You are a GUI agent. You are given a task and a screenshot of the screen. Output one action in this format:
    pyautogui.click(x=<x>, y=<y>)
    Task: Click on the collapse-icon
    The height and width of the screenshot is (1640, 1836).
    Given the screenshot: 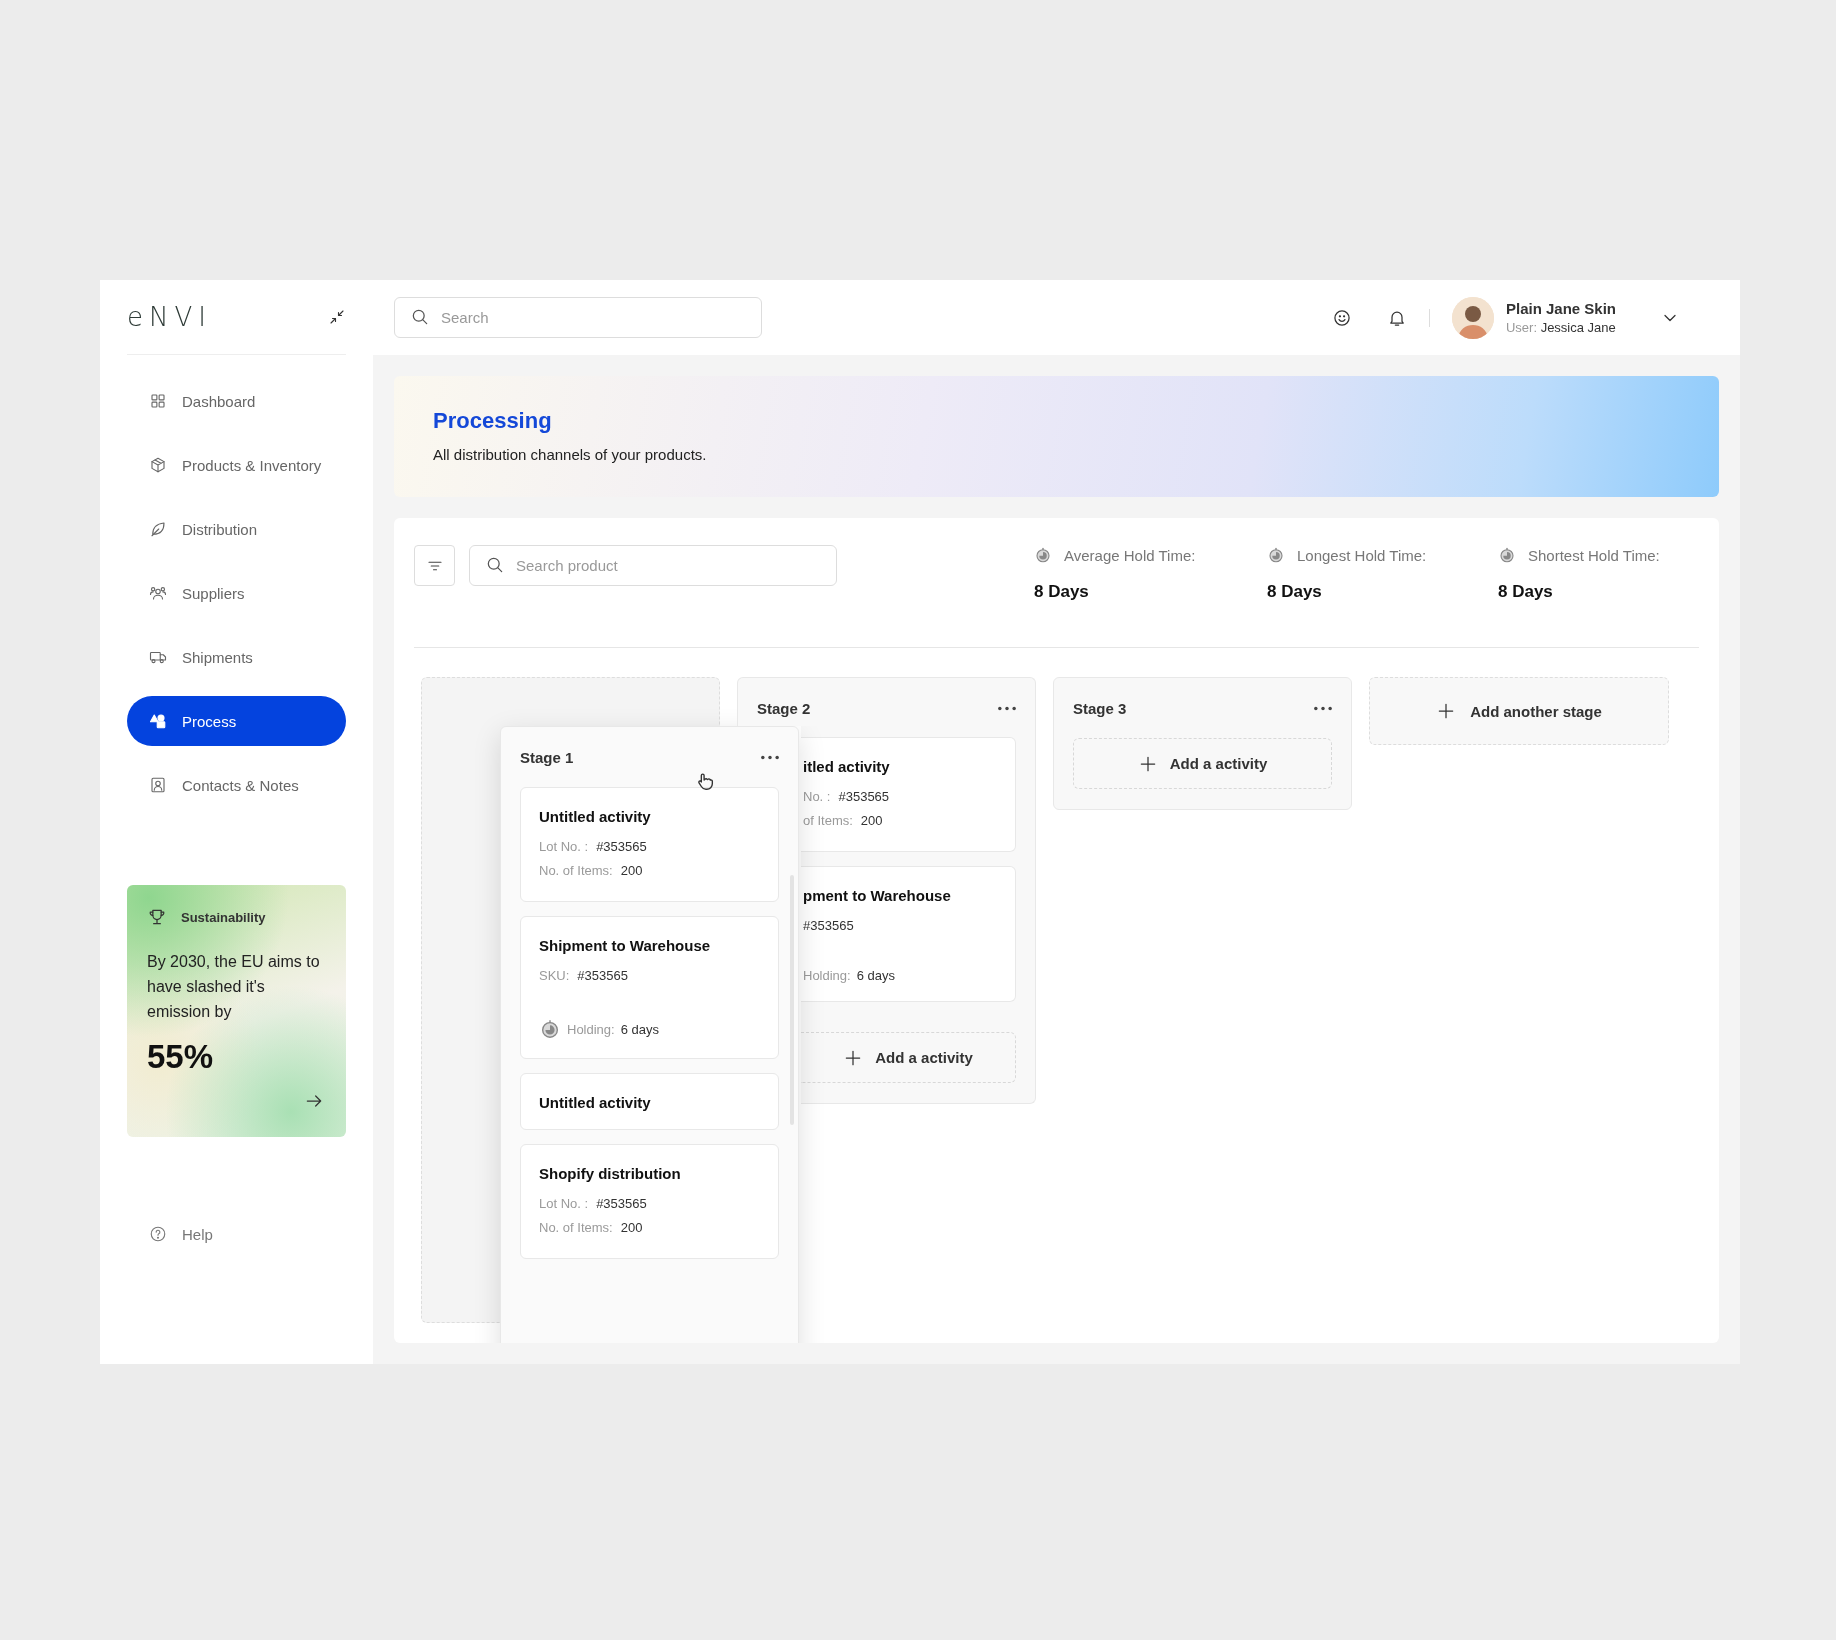 What is the action you would take?
    pyautogui.click(x=337, y=317)
    